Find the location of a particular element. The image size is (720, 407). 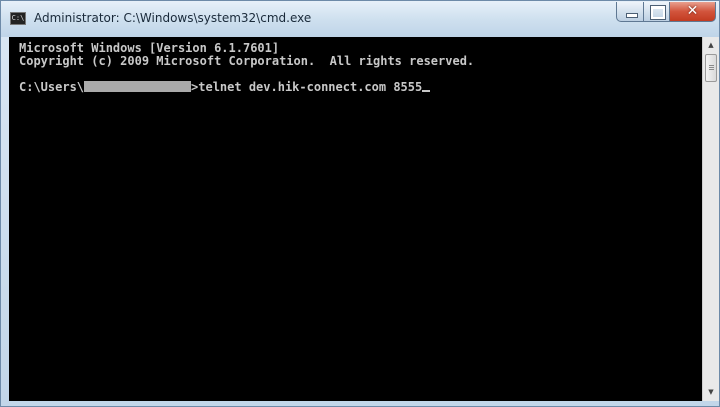

command-text: >telnet dev.hik-connect.com 8555 is located at coordinates (307, 87).